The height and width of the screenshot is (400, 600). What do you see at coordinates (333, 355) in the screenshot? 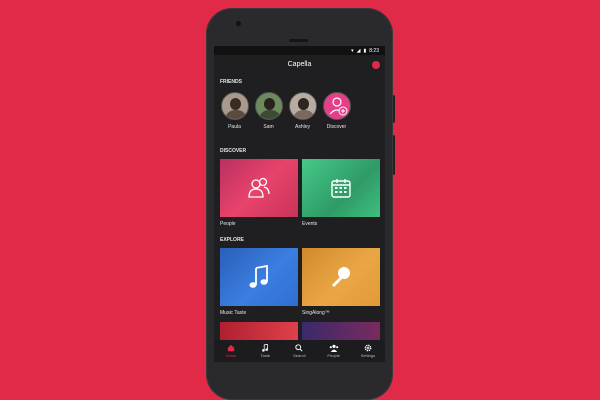
I see `nav-label: People` at bounding box center [333, 355].